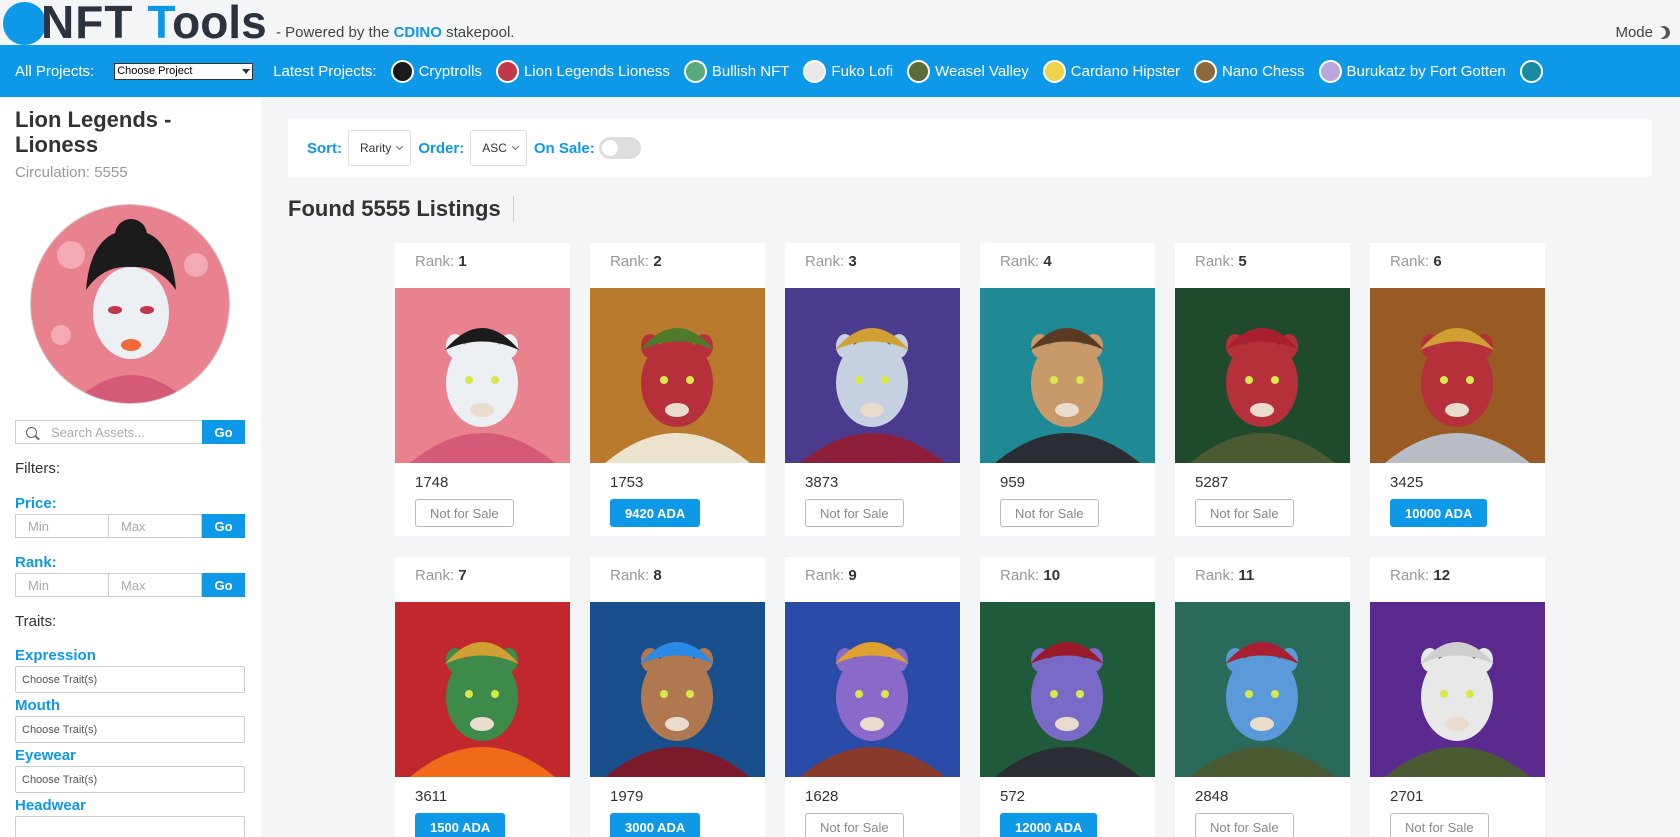 Image resolution: width=1680 pixels, height=837 pixels. I want to click on listing-card: Rank: 4 959 Not for Sale, so click(1067, 389).